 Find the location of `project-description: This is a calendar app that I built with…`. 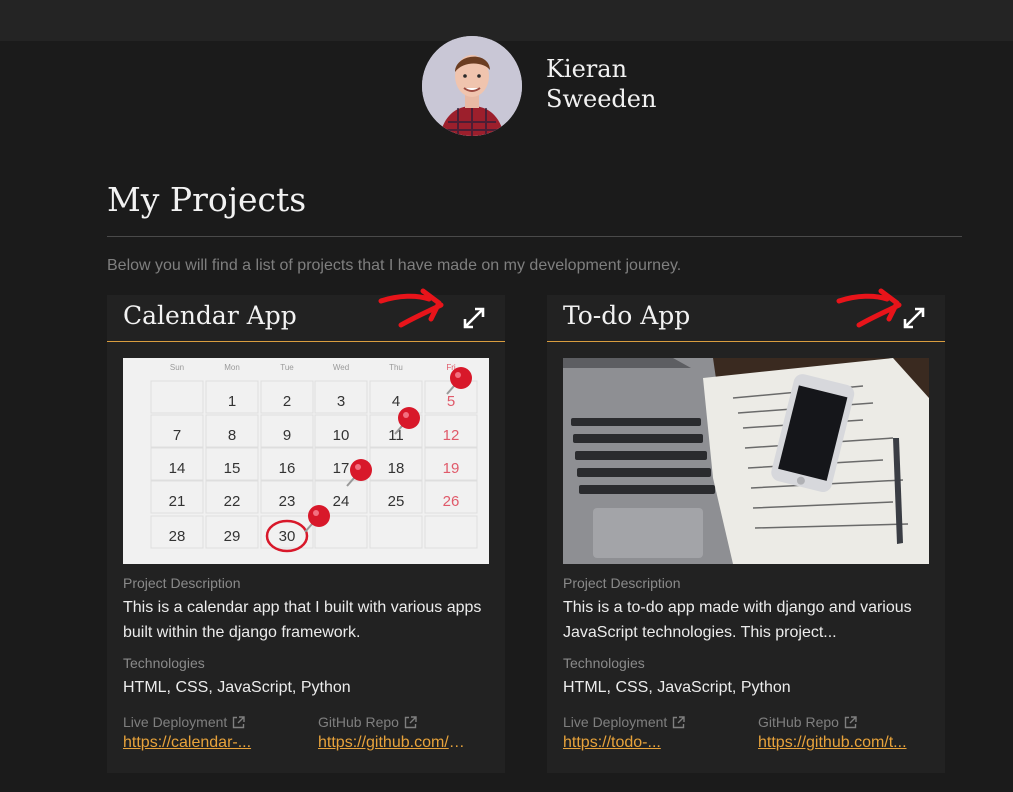

project-description: This is a calendar app that I built with… is located at coordinates (302, 620).